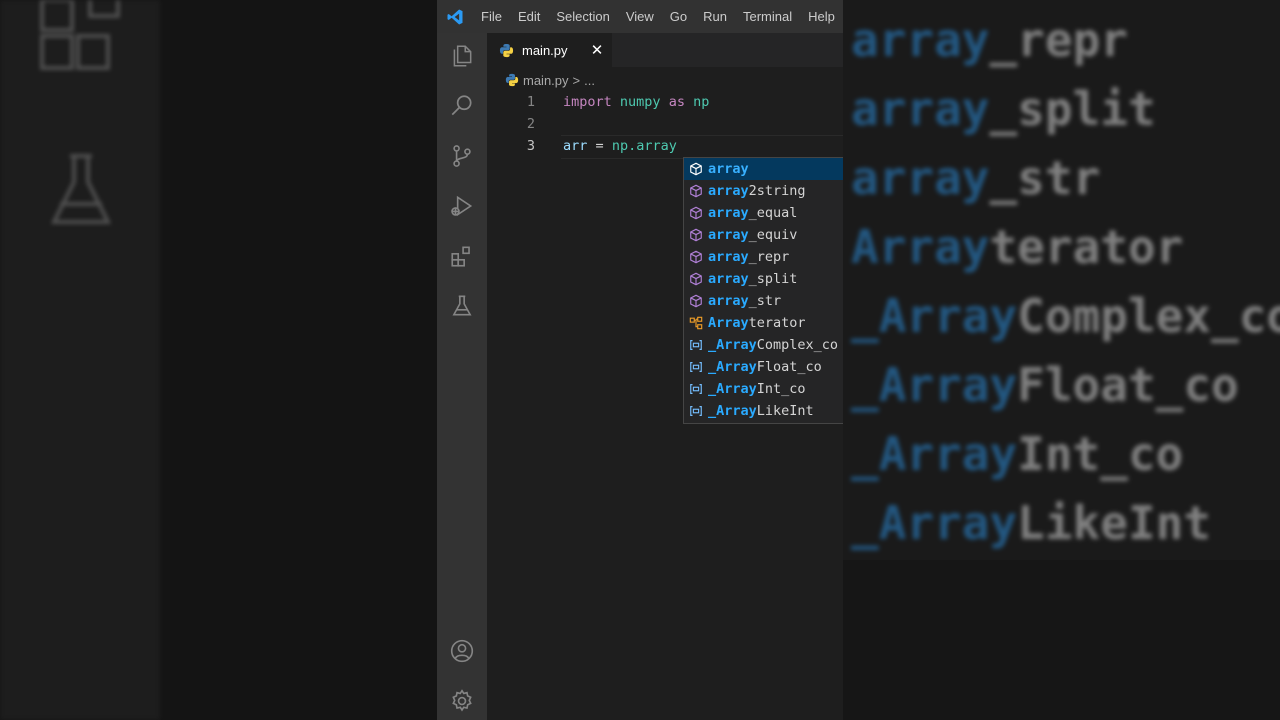 This screenshot has height=720, width=1280. What do you see at coordinates (1031, 523) in the screenshot?
I see `blurred-item: _ArrayLikeInt` at bounding box center [1031, 523].